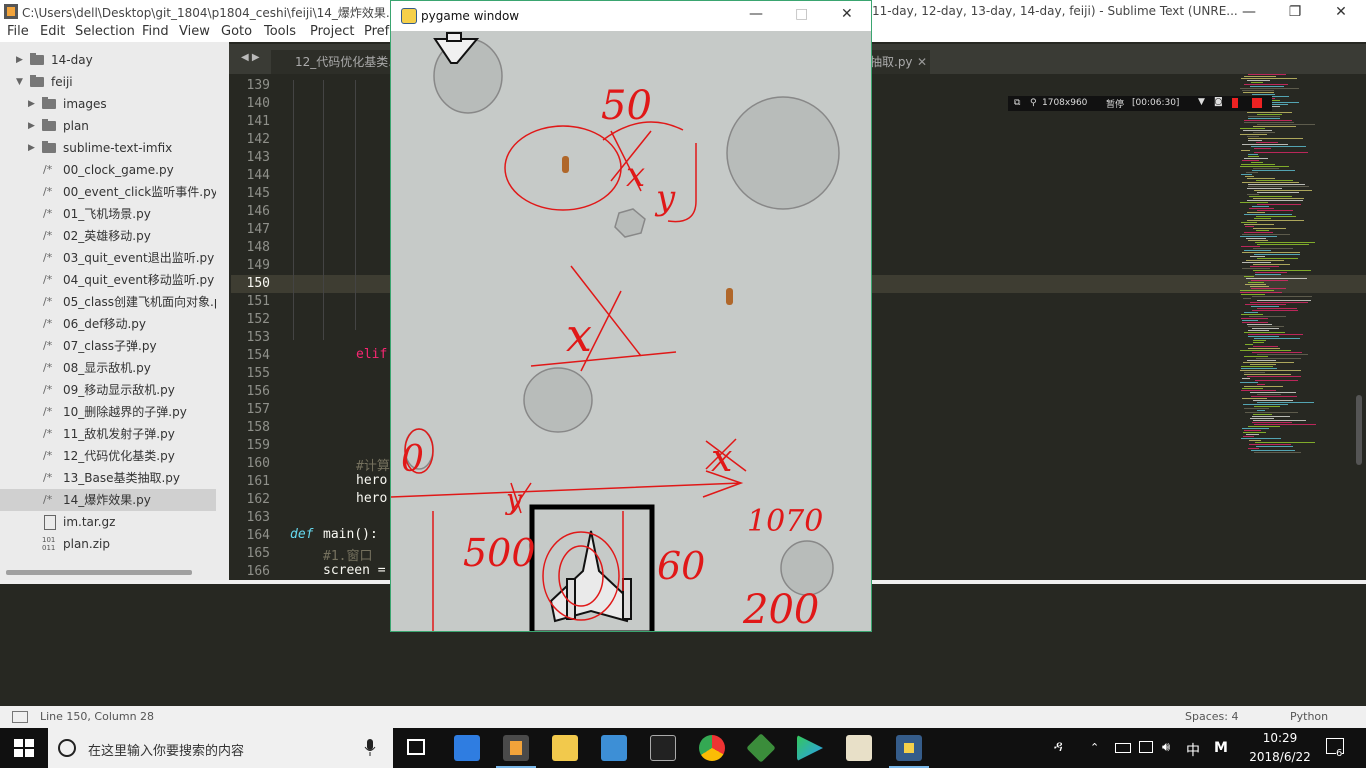 The image size is (1366, 768). Describe the element at coordinates (1359, 430) in the screenshot. I see `editor-scrollbar` at that location.